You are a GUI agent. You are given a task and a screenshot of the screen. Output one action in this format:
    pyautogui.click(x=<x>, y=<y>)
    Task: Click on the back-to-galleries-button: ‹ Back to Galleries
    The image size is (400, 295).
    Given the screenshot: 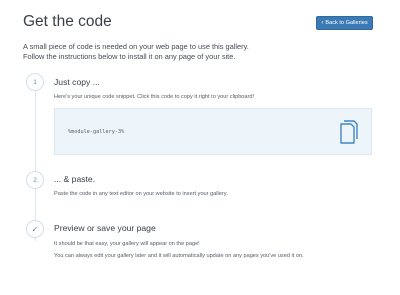 What is the action you would take?
    pyautogui.click(x=344, y=23)
    